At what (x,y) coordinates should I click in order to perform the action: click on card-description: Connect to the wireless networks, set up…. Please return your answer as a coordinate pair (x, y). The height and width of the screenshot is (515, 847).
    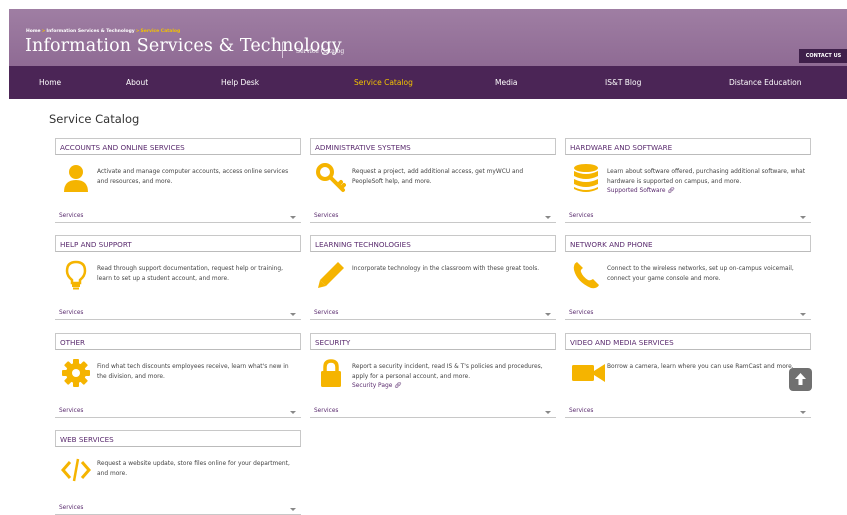
    Looking at the image, I should click on (700, 274).